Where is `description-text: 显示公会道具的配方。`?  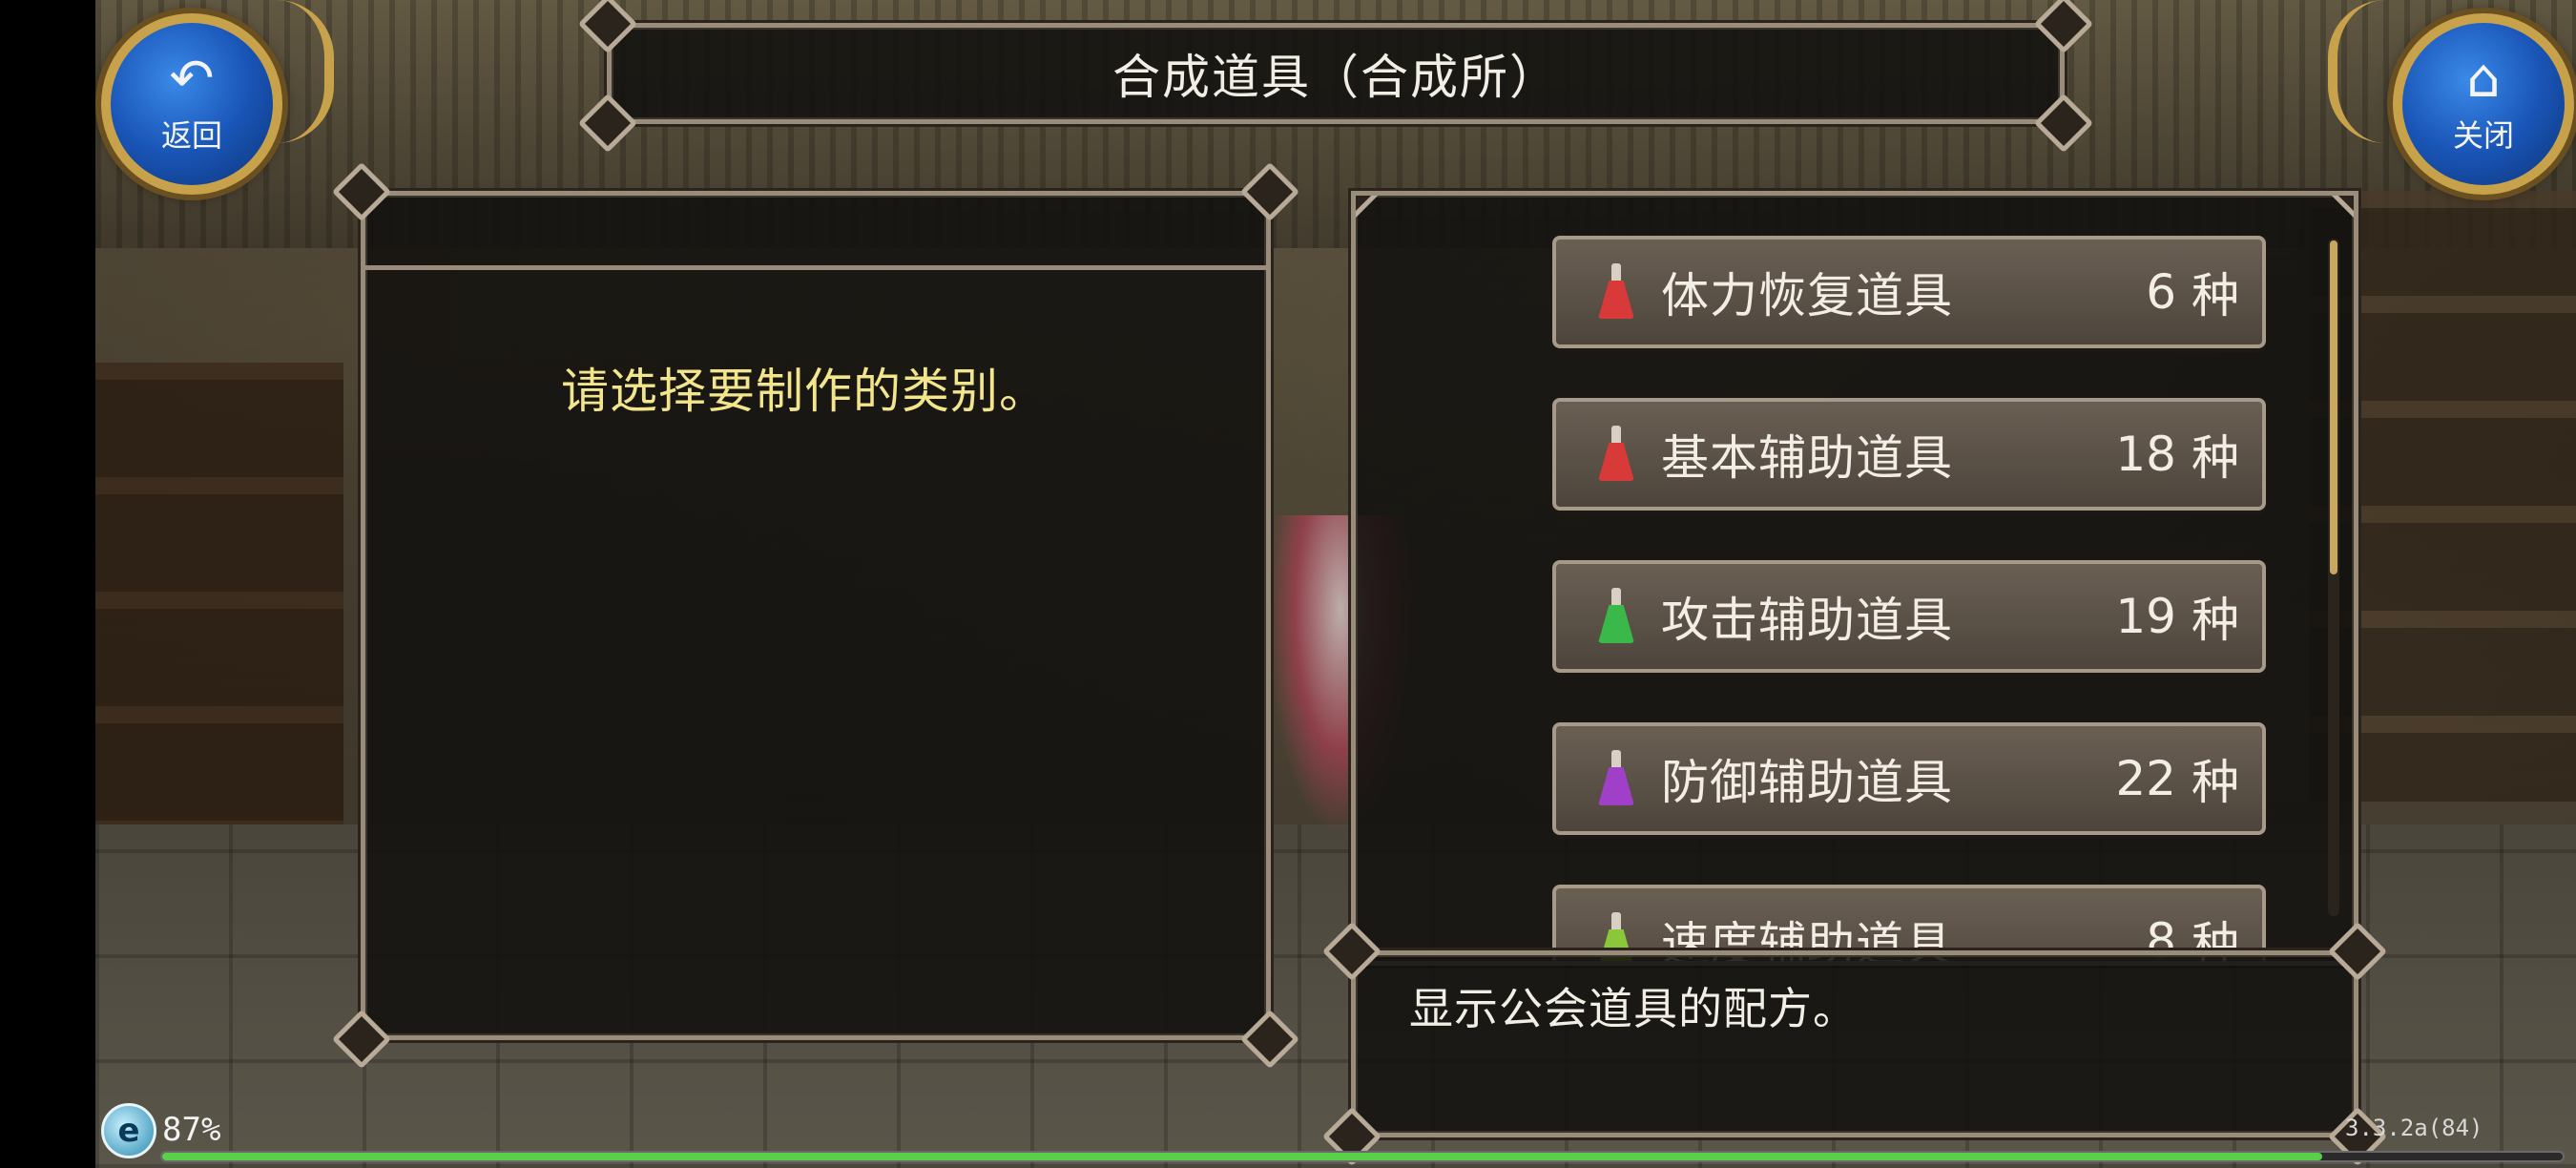
description-text: 显示公会道具的配方。 is located at coordinates (1633, 1008).